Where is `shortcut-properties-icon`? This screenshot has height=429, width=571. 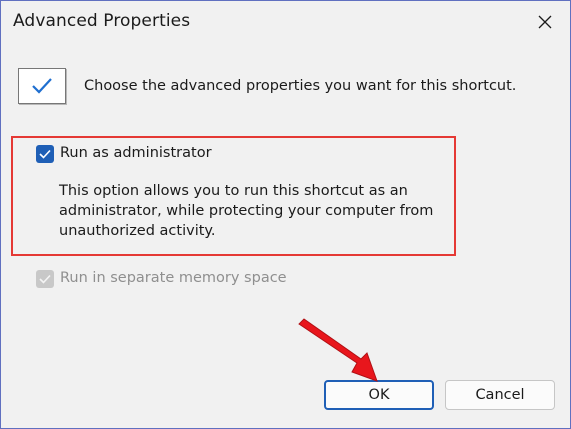 shortcut-properties-icon is located at coordinates (42, 86).